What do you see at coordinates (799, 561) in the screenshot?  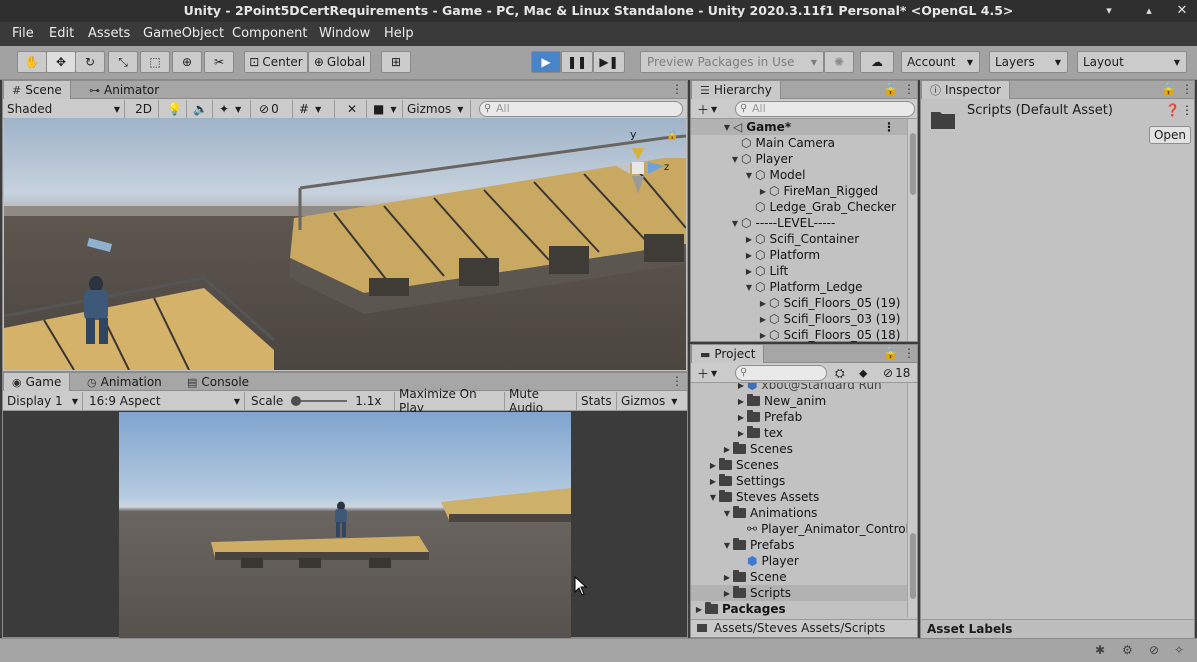 I see `tree-item: ⬢ Player` at bounding box center [799, 561].